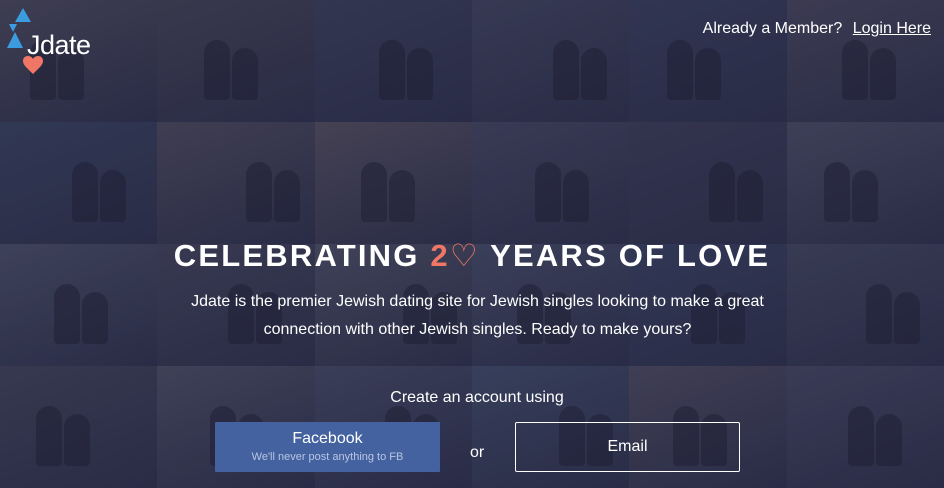 This screenshot has width=944, height=488. I want to click on facebook-signup-button: Facebook We'll never post anything to FB, so click(327, 447).